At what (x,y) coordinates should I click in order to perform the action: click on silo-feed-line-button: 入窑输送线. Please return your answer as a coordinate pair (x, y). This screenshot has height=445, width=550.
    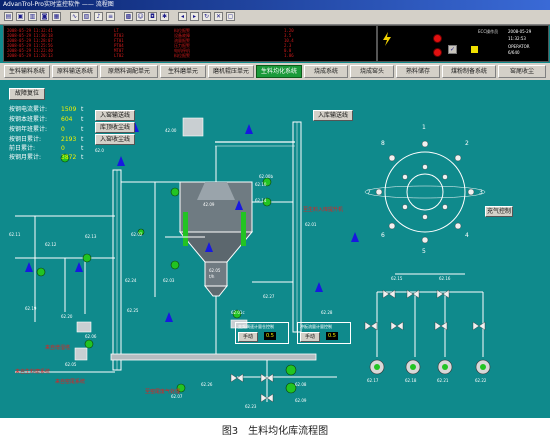
    Looking at the image, I should click on (115, 115).